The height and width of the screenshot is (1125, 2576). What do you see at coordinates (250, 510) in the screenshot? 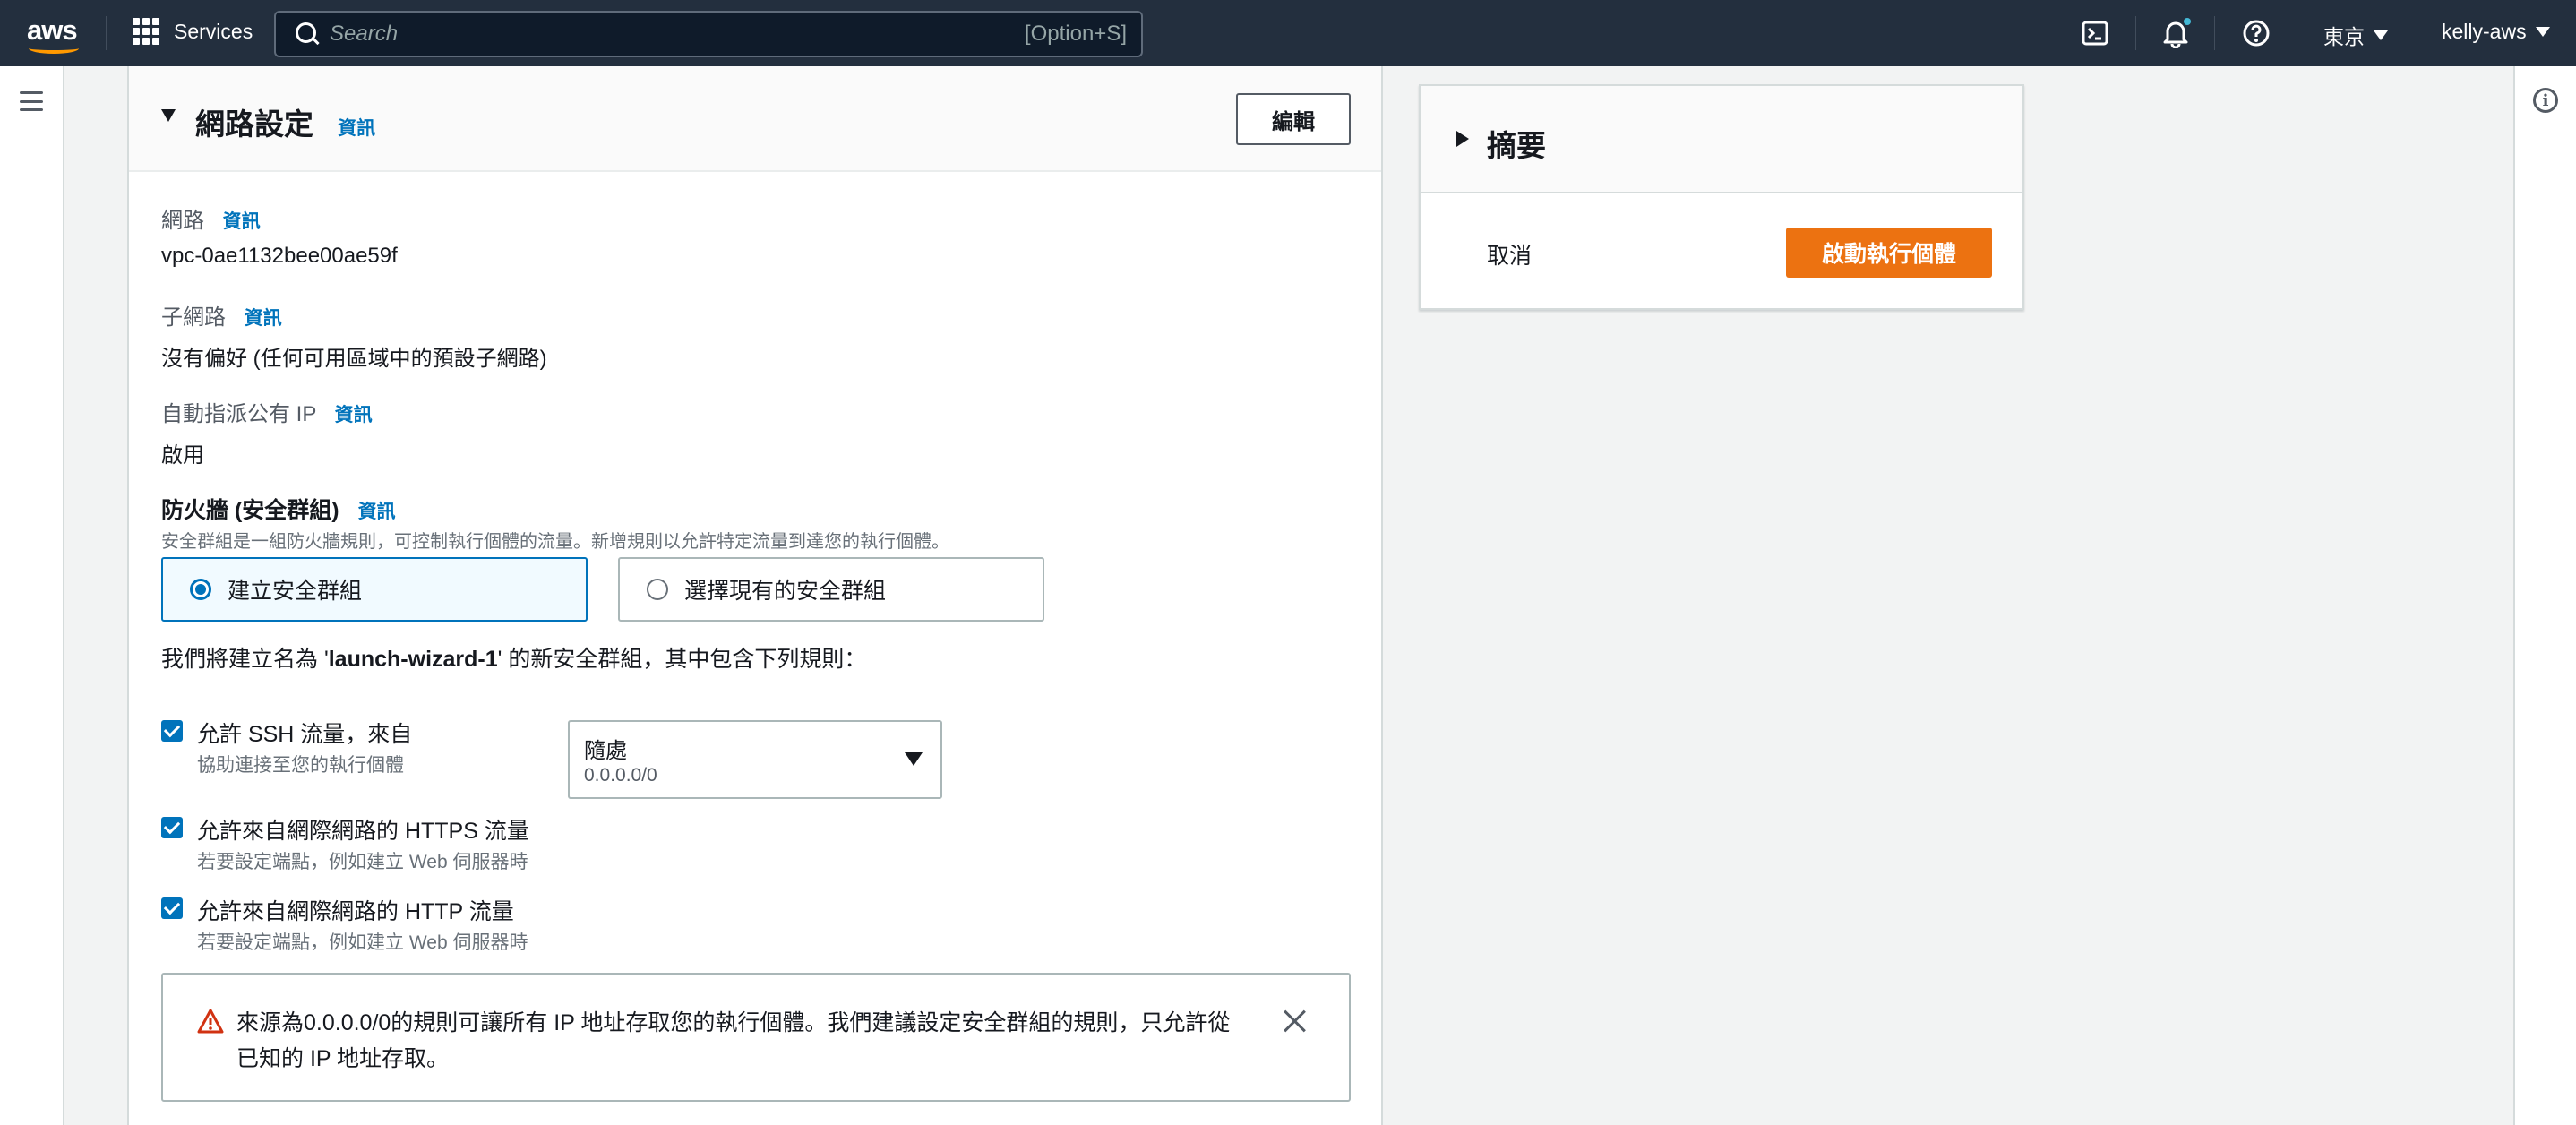
I see `firewall-label: 防火牆 (安全群組)` at bounding box center [250, 510].